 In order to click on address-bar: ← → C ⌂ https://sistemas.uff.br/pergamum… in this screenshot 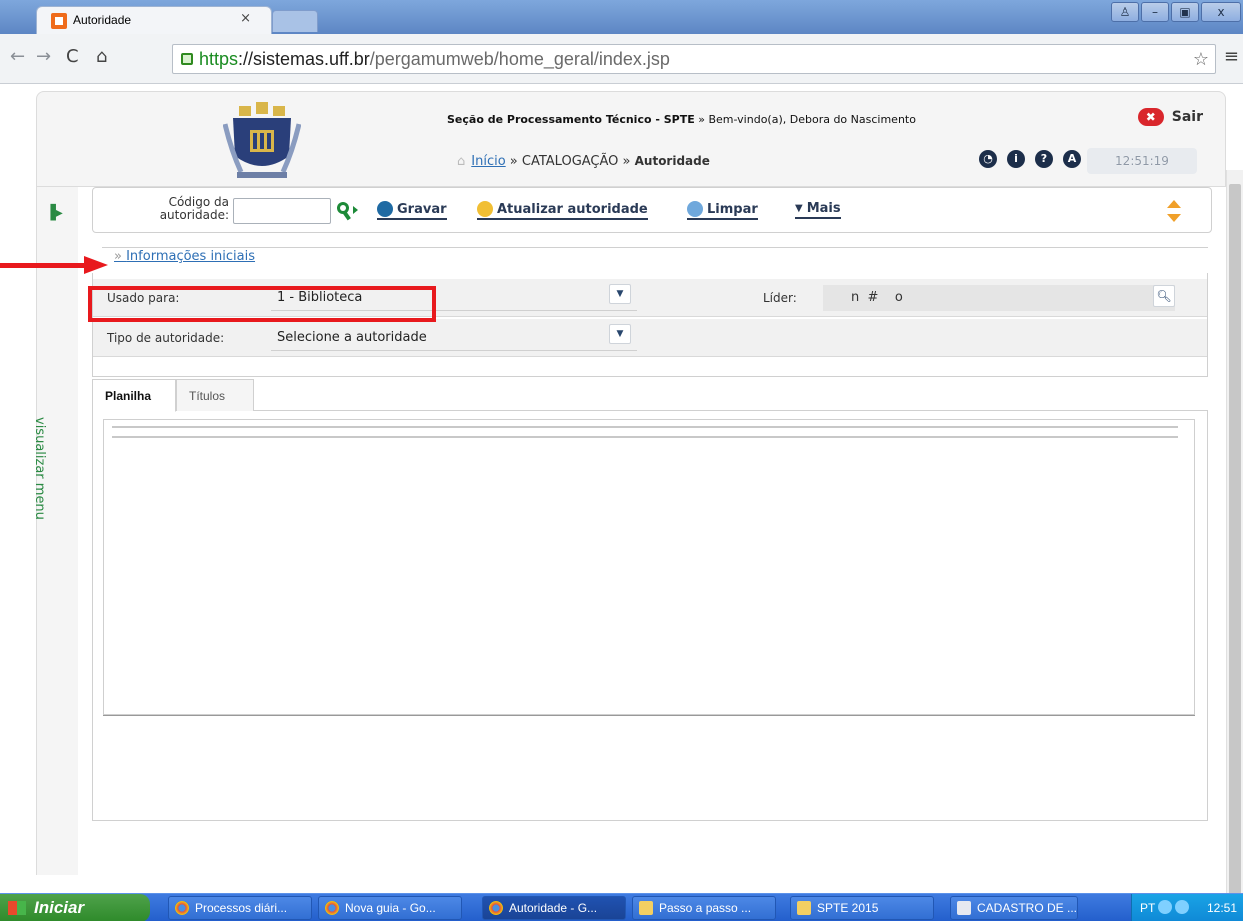, I will do `click(621, 59)`.